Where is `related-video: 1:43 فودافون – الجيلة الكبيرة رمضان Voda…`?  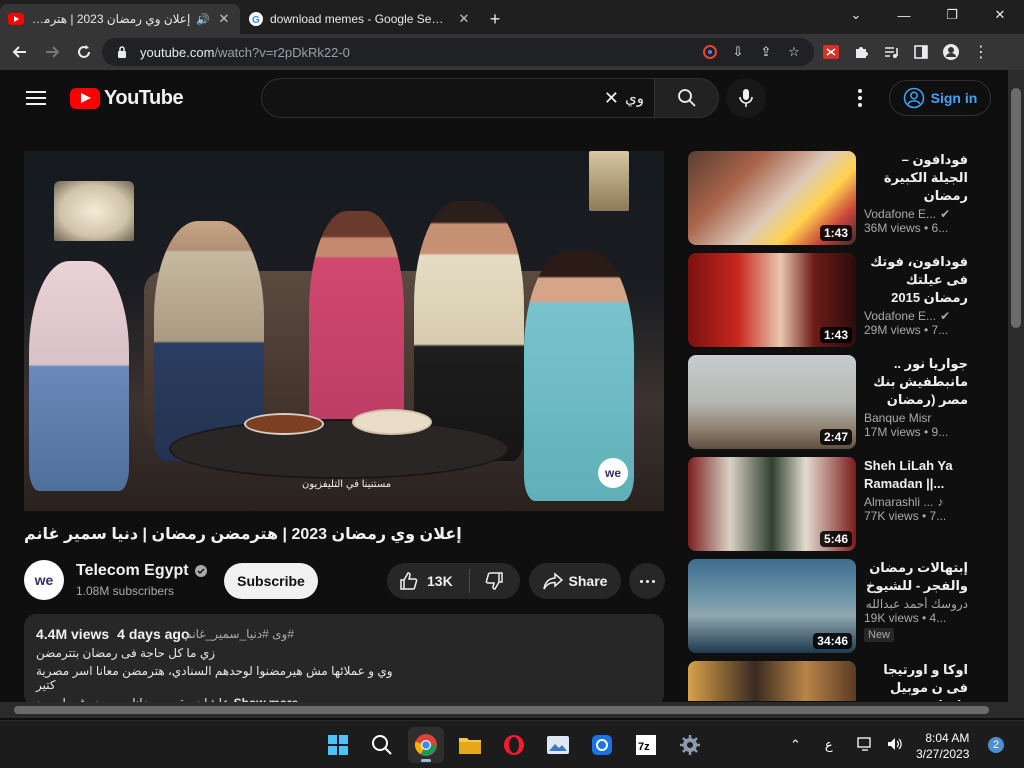 related-video: 1:43 فودافون – الجيلة الكبيرة رمضان Voda… is located at coordinates (840, 202).